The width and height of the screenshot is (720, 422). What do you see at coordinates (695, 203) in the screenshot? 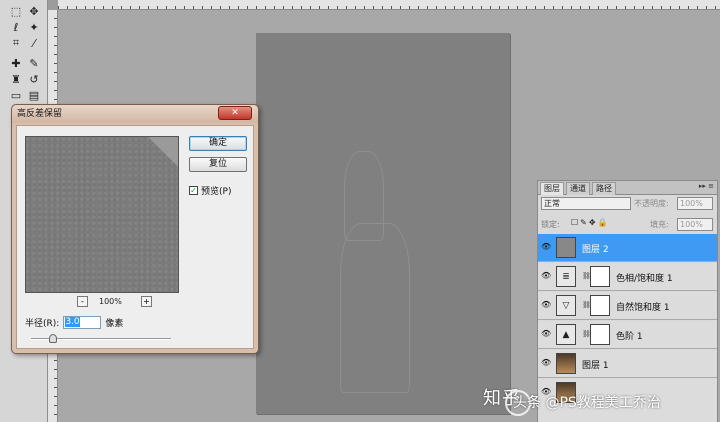
I see `opacity-field: 100%` at bounding box center [695, 203].